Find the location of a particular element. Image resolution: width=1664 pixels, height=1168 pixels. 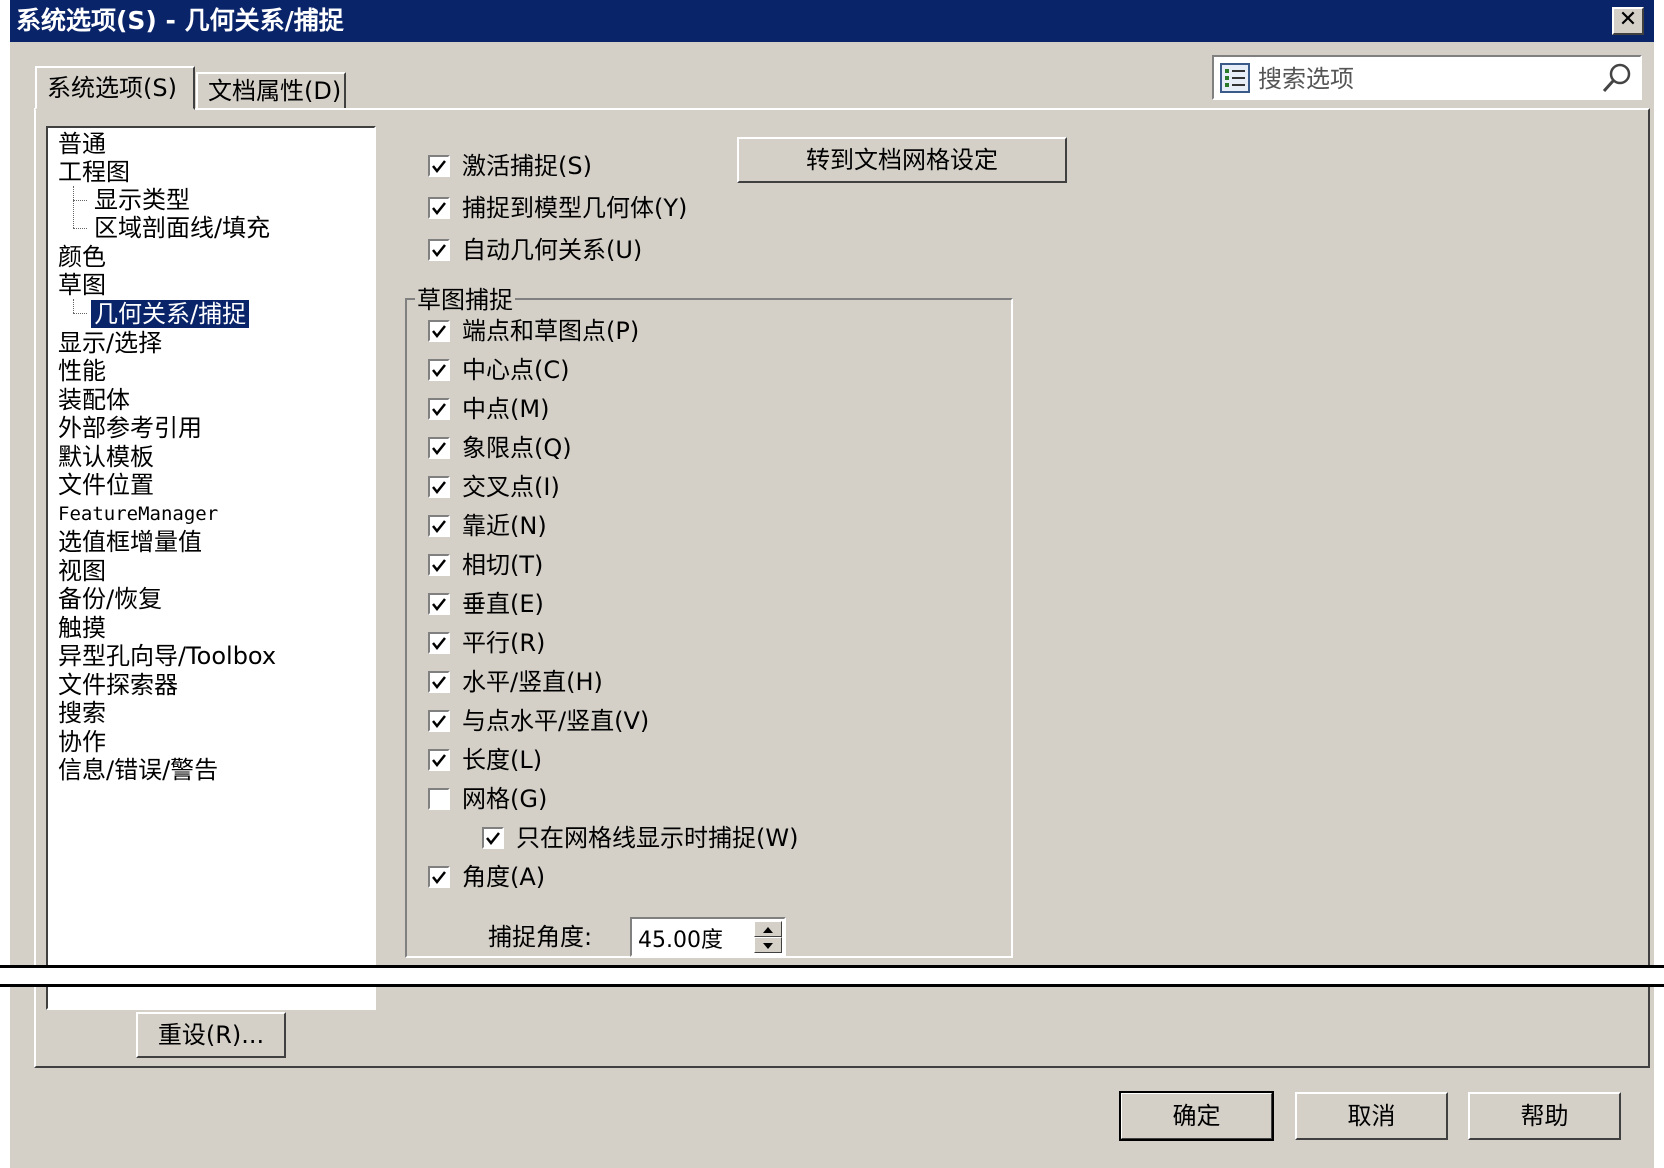

checkbox-grid: 网格(G) is located at coordinates (487, 799).